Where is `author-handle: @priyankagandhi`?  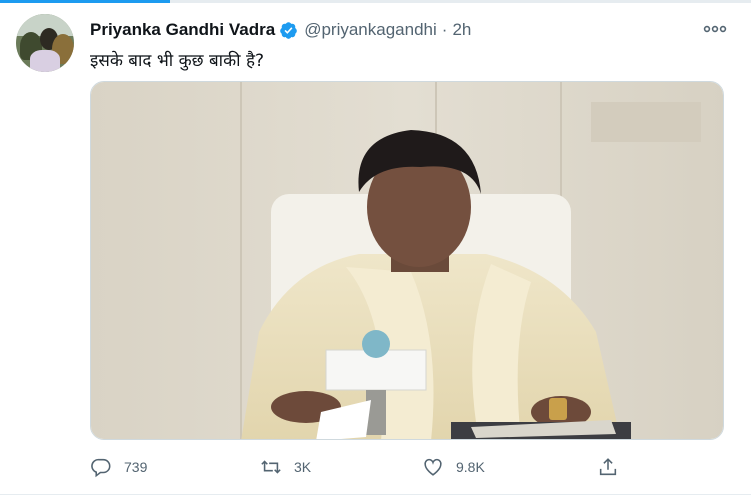 author-handle: @priyankagandhi is located at coordinates (370, 30).